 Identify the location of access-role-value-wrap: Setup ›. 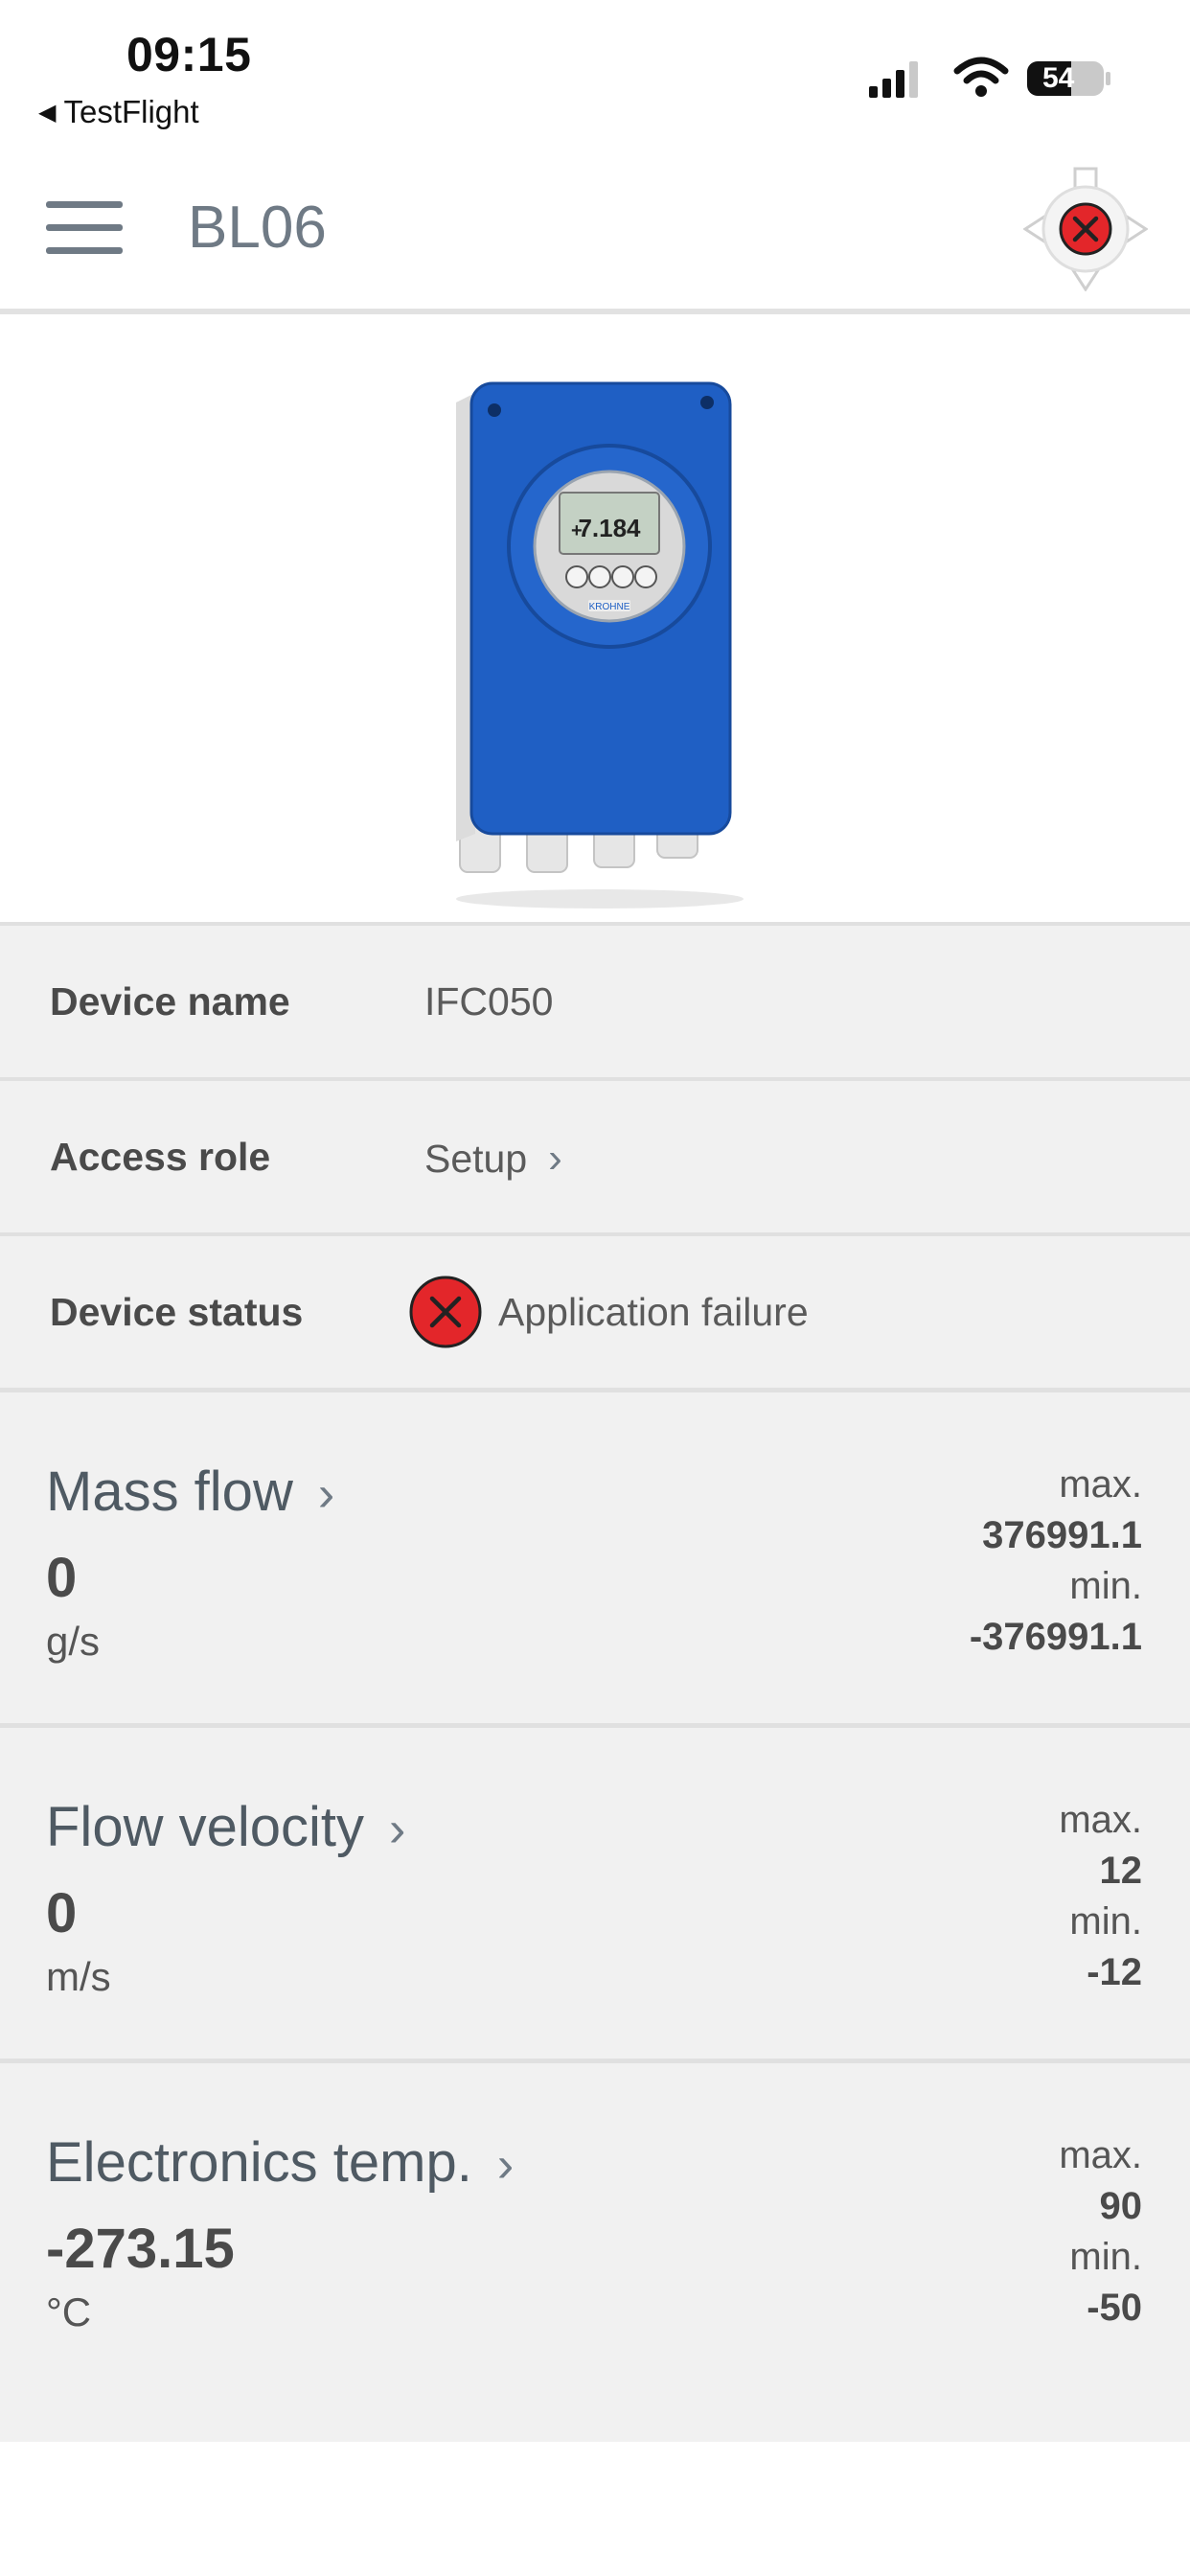
(493, 1159).